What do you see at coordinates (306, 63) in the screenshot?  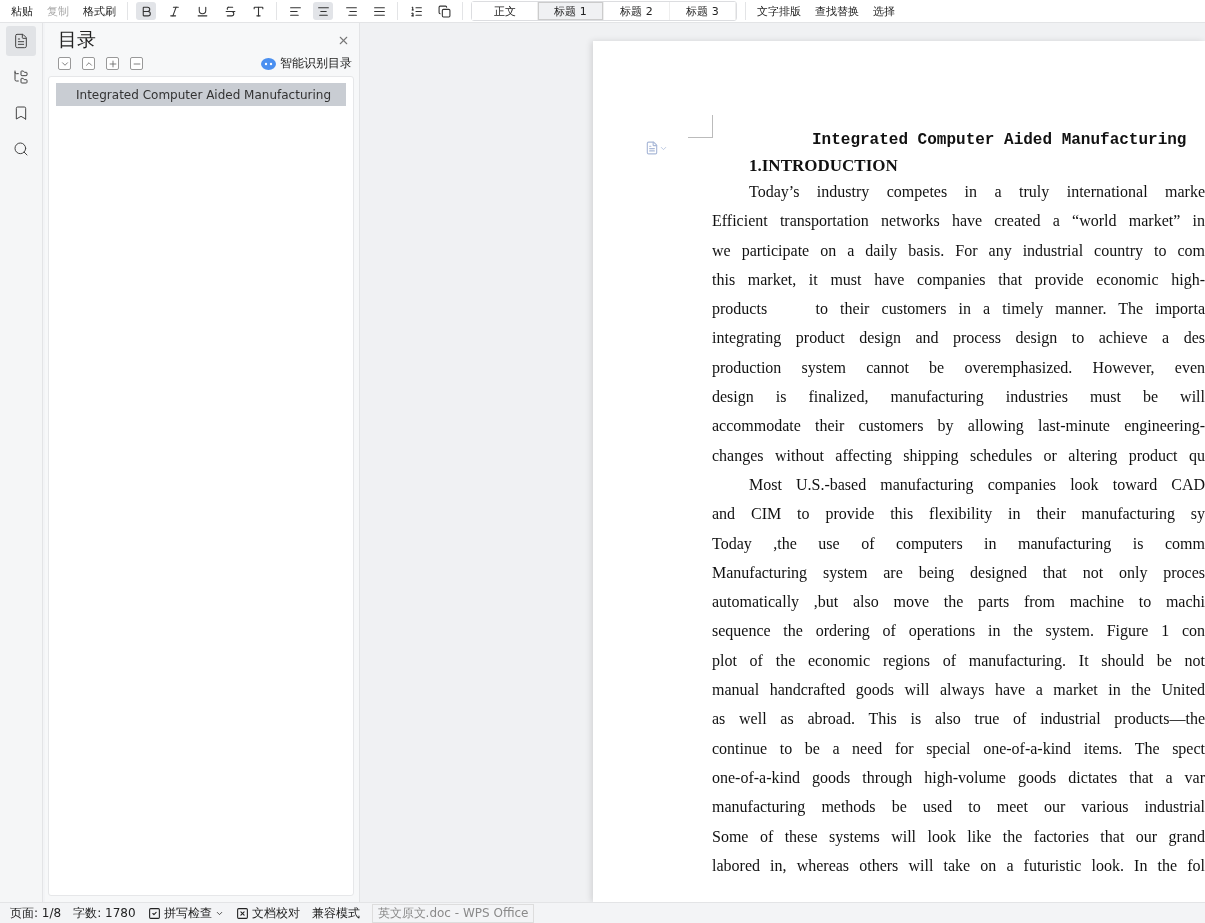 I see `smart-toc-button: 智能识别目录` at bounding box center [306, 63].